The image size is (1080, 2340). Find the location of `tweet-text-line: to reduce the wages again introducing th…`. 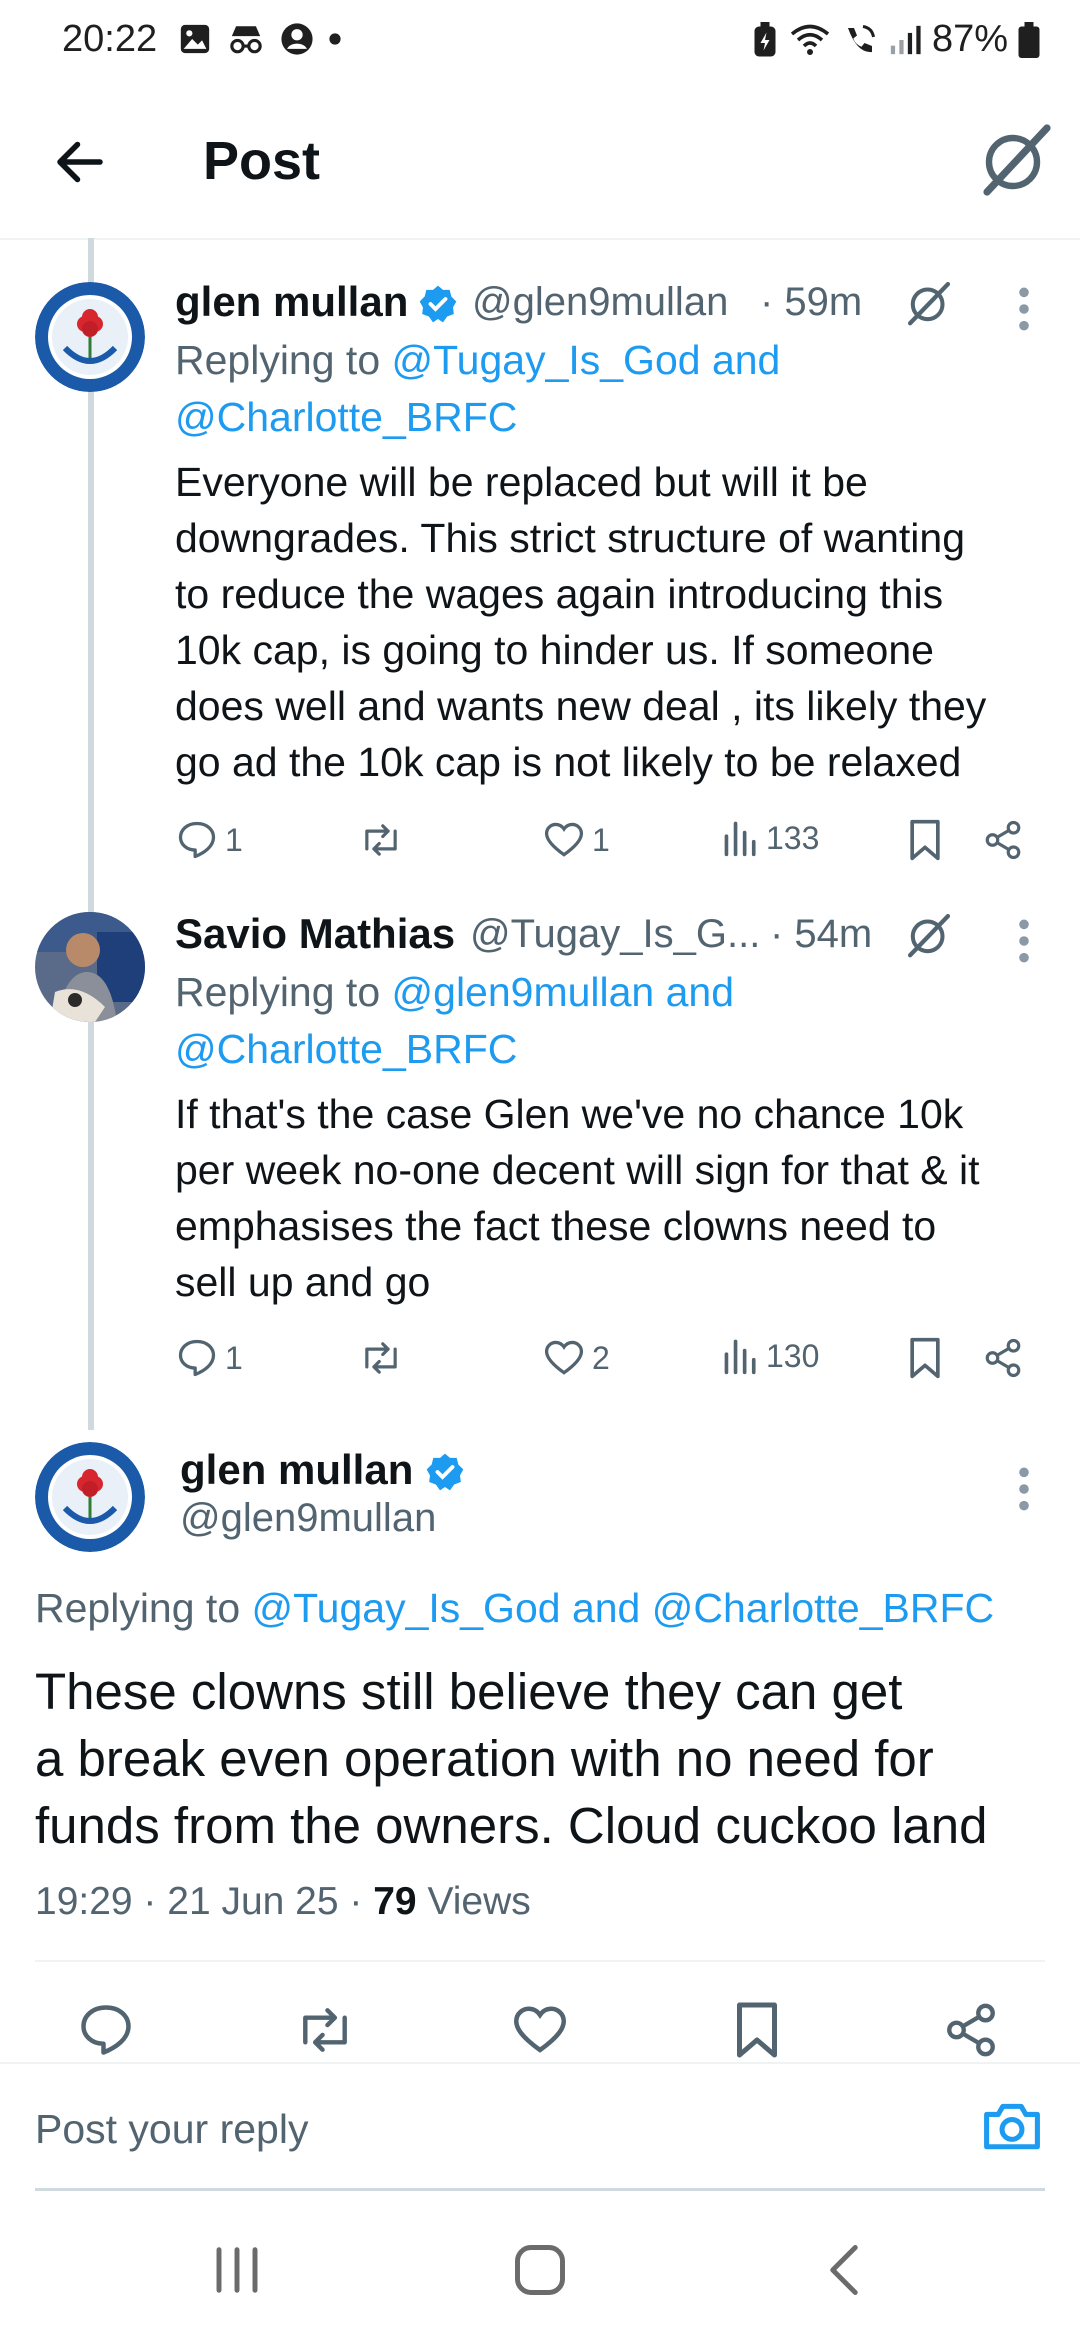

tweet-text-line: to reduce the wages again introducing th… is located at coordinates (559, 594).